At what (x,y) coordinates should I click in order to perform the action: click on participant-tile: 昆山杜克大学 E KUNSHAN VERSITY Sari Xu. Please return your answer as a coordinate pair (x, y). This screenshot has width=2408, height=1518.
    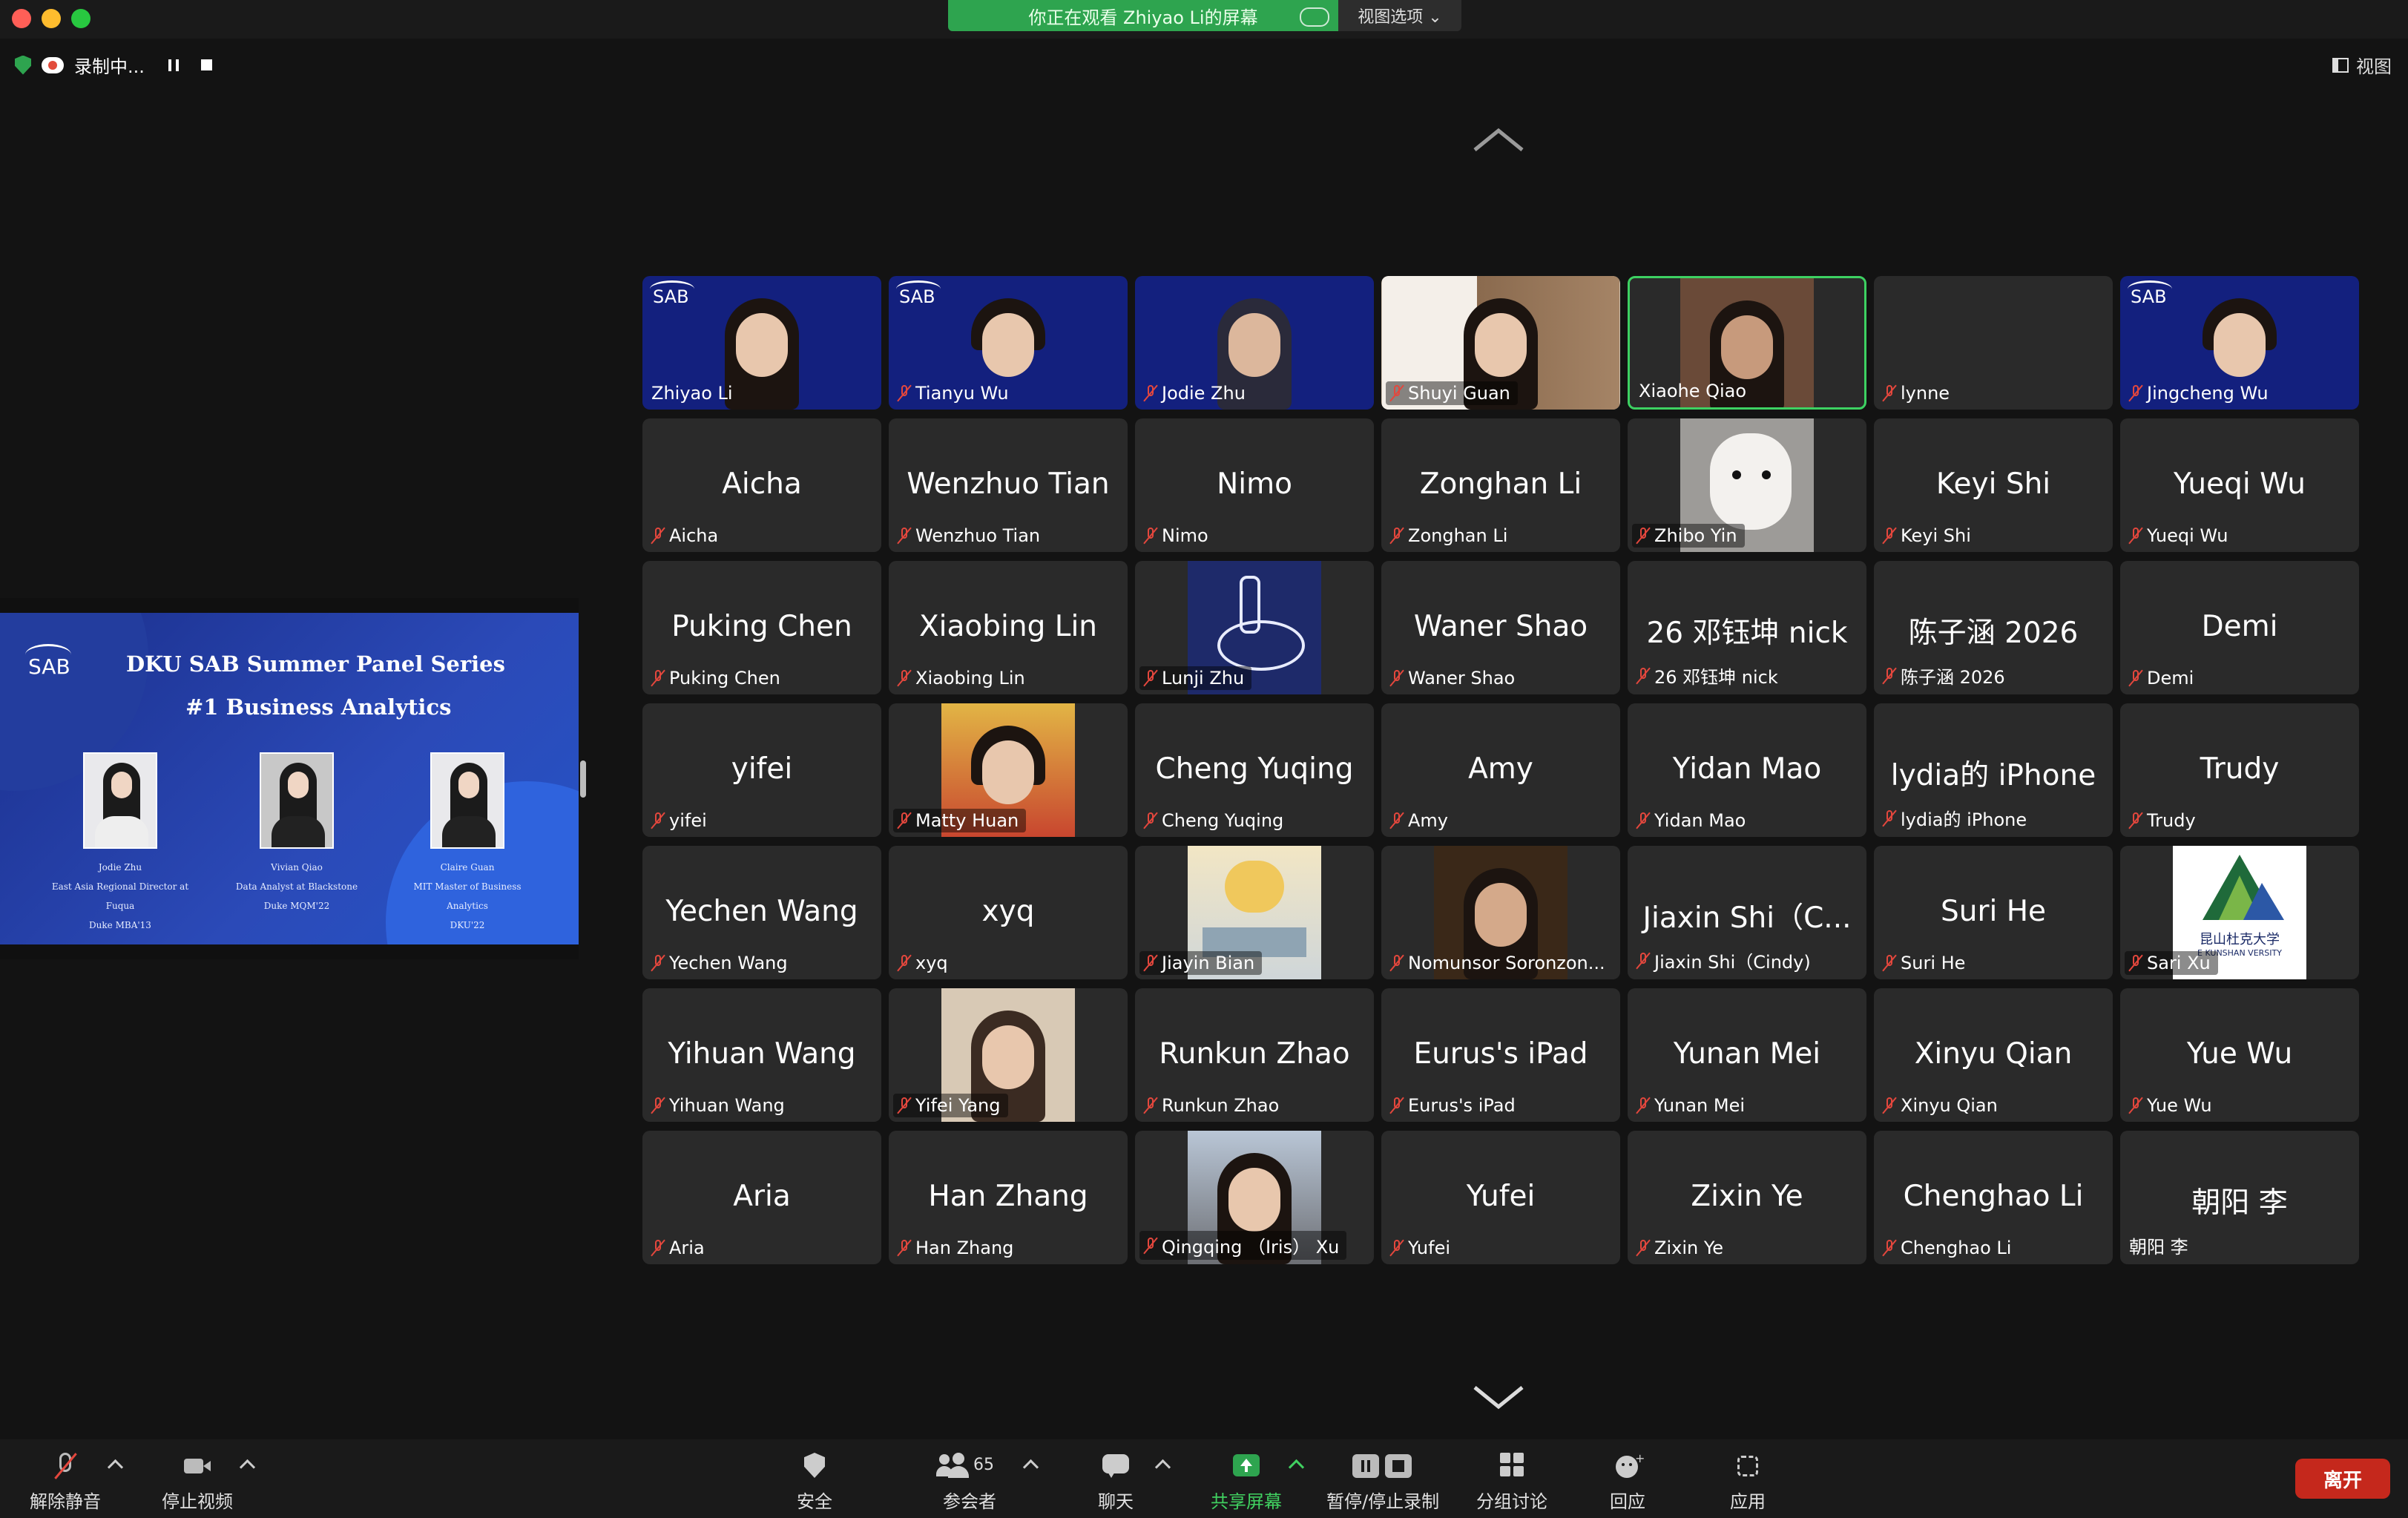
    Looking at the image, I should click on (2239, 912).